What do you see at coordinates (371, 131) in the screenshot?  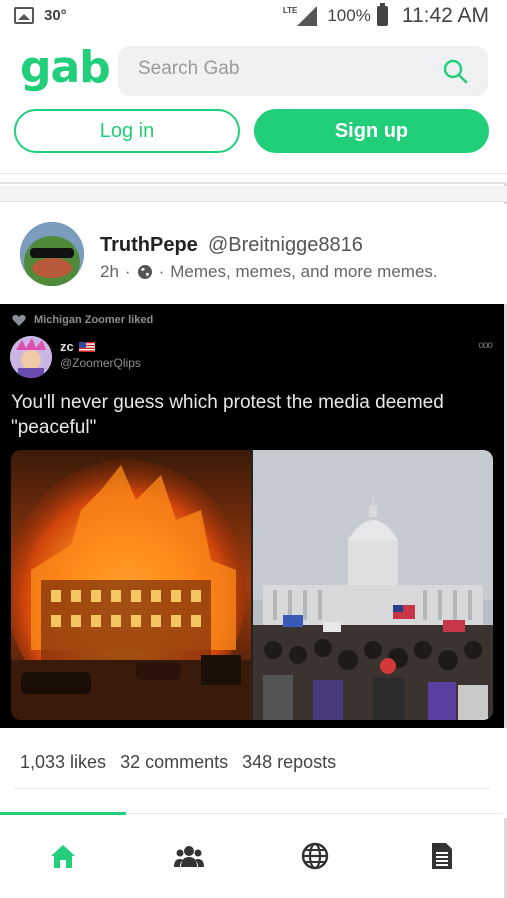 I see `signup-button: Sign up` at bounding box center [371, 131].